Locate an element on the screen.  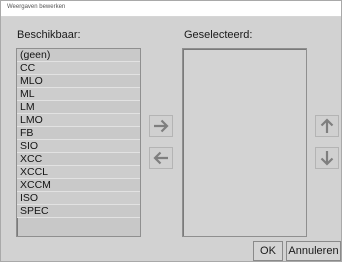
move-down-button is located at coordinates (327, 158).